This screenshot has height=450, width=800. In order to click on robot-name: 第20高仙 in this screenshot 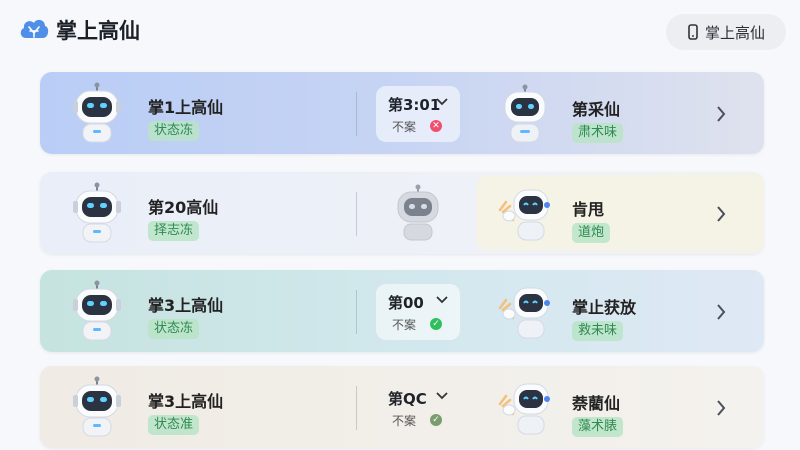, I will do `click(183, 207)`.